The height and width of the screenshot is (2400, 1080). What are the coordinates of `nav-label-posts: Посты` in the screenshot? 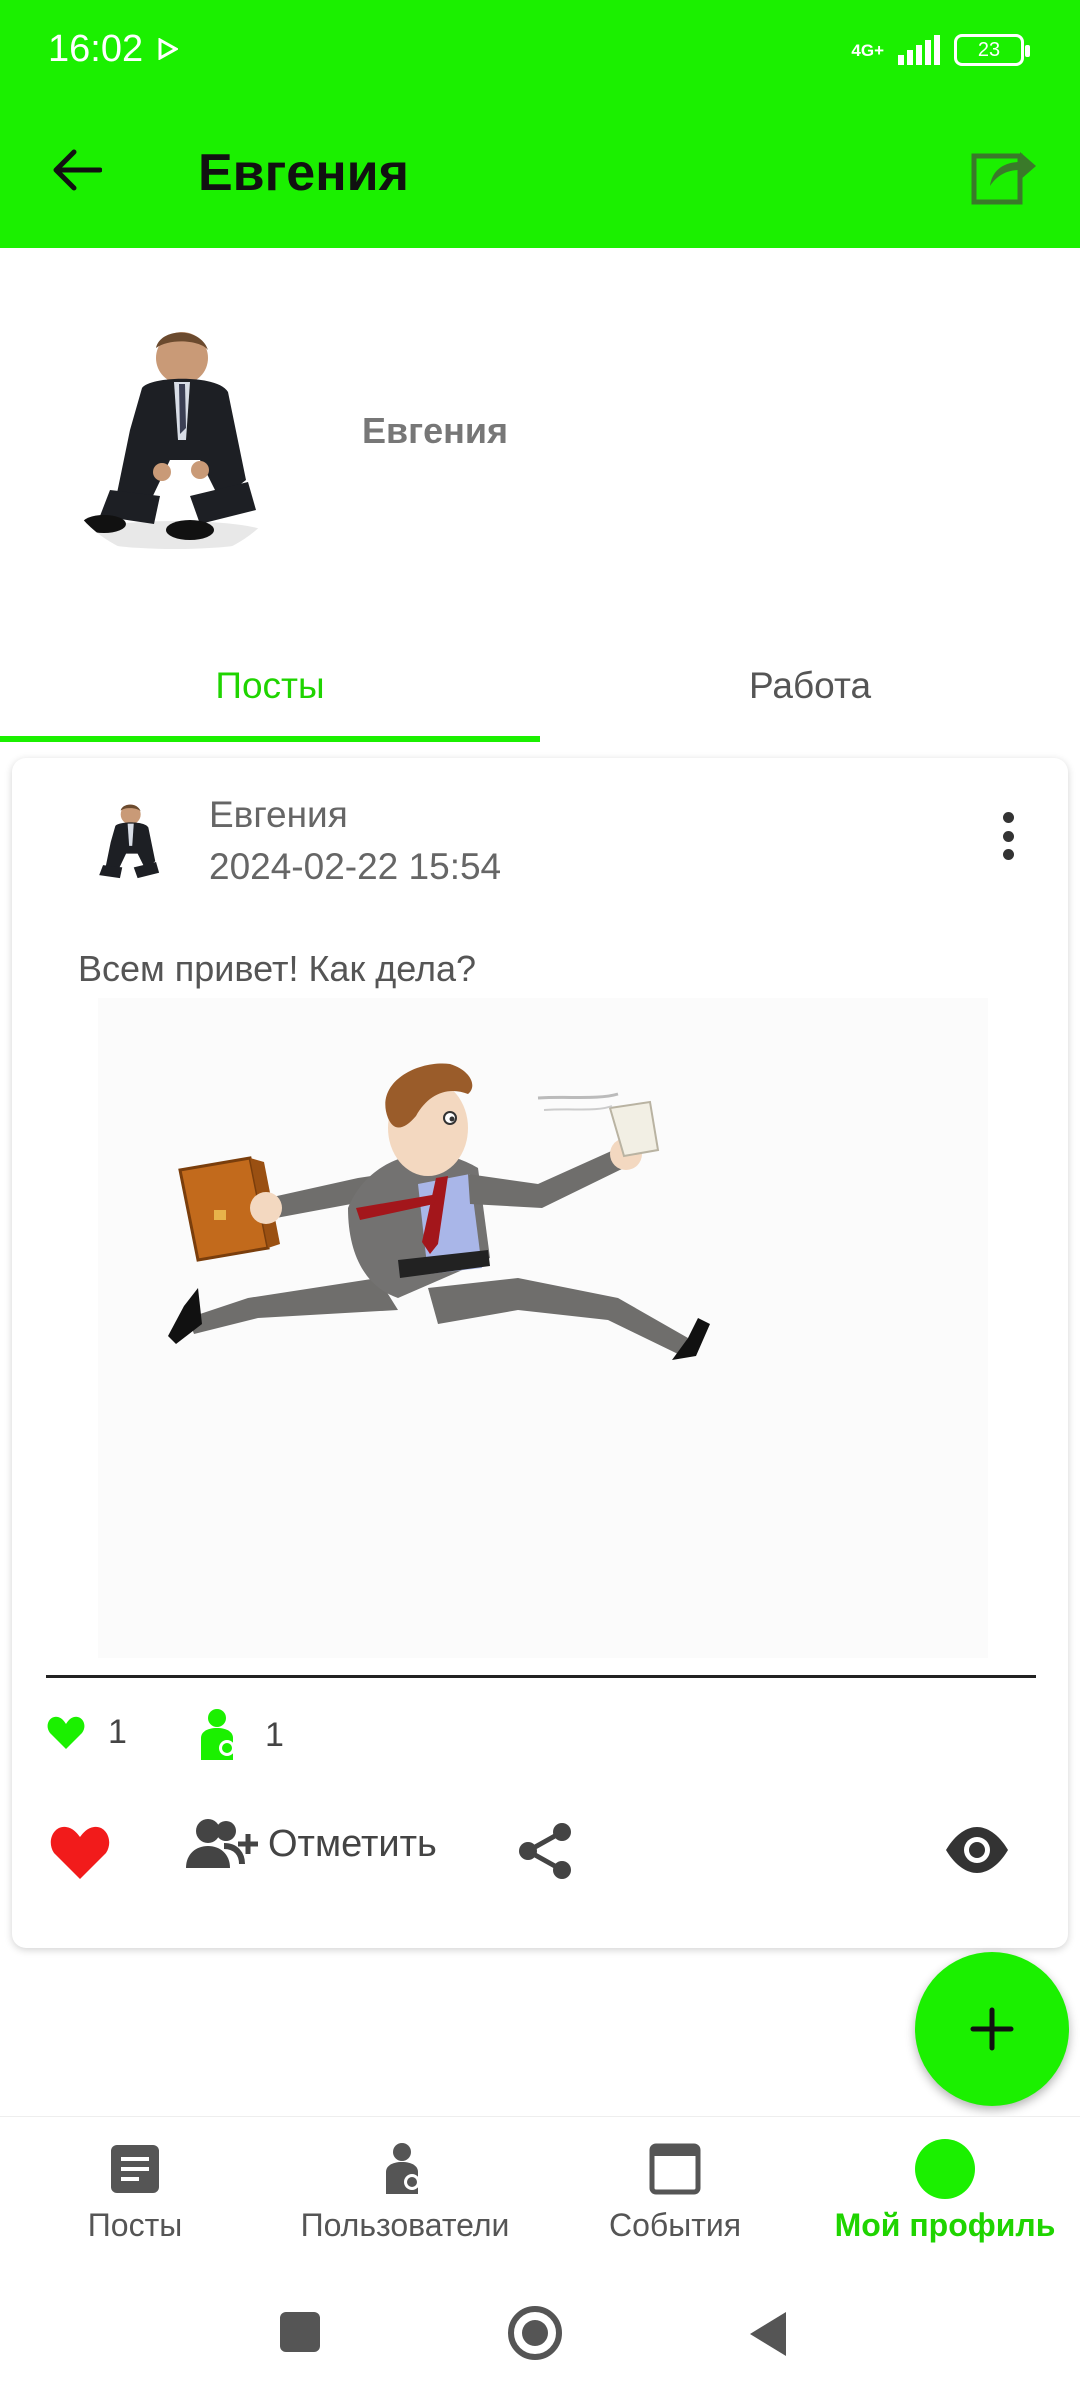 It's located at (135, 2225).